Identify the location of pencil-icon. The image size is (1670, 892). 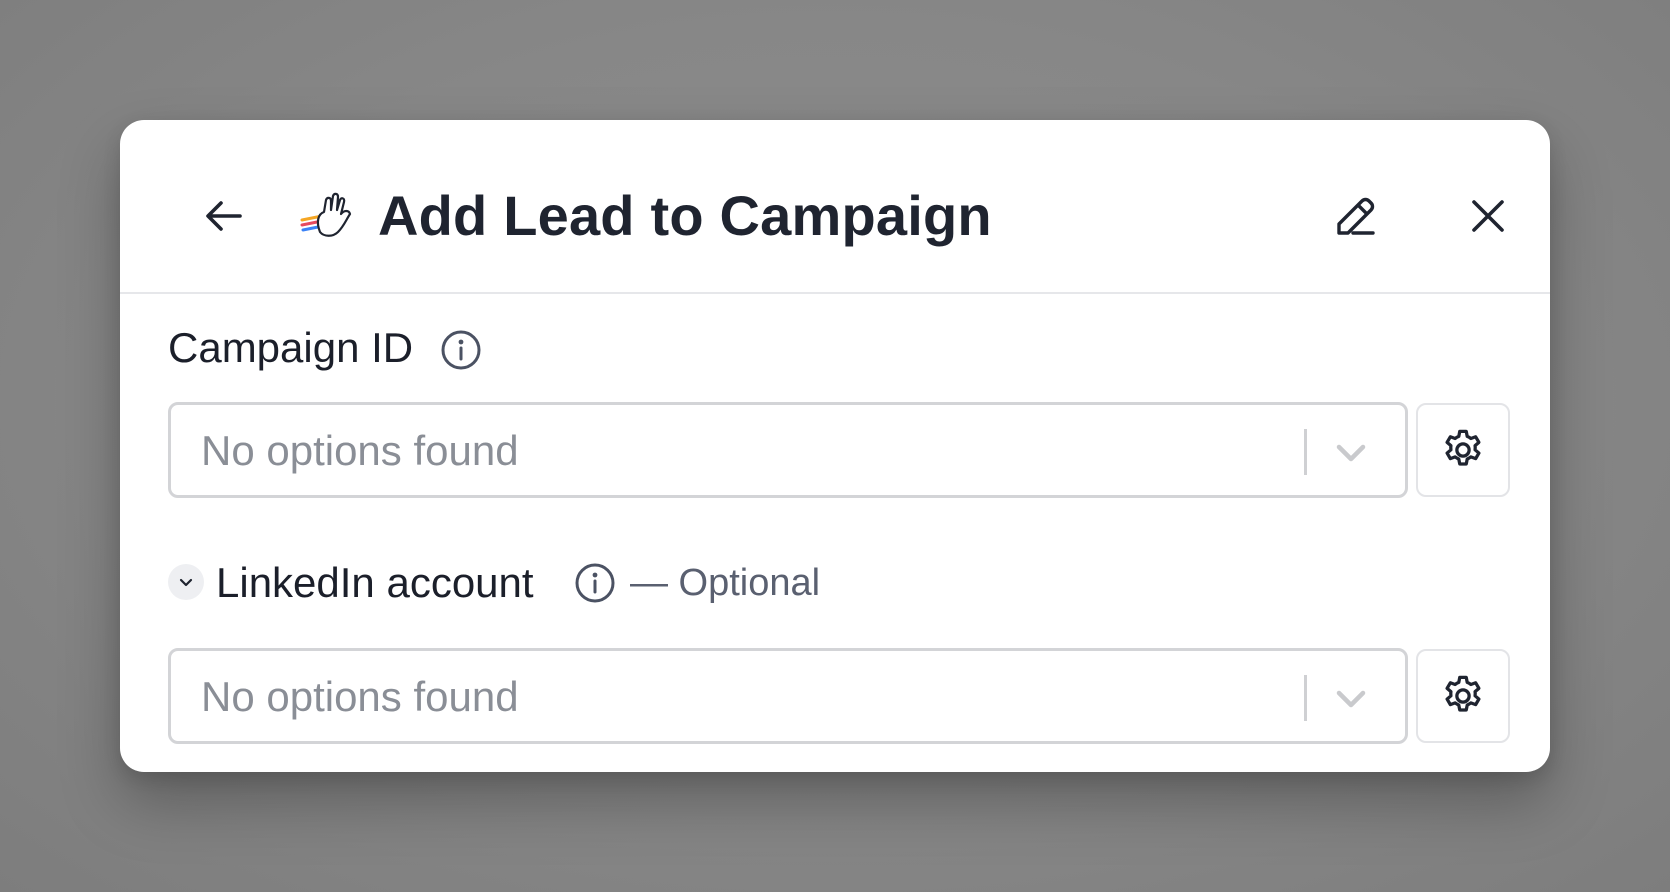
(1356, 216).